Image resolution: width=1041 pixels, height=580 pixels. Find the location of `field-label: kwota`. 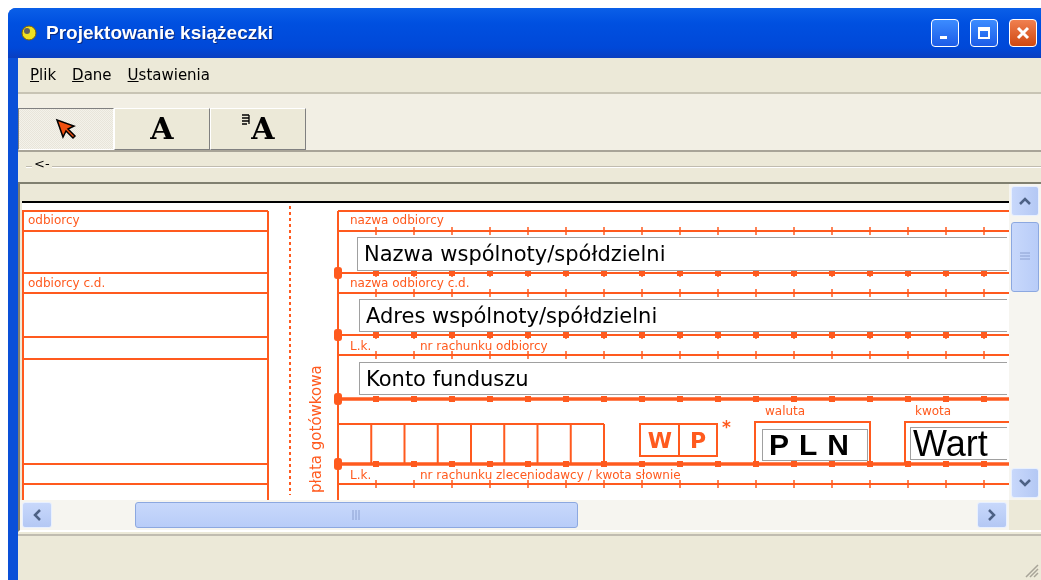

field-label: kwota is located at coordinates (933, 411).